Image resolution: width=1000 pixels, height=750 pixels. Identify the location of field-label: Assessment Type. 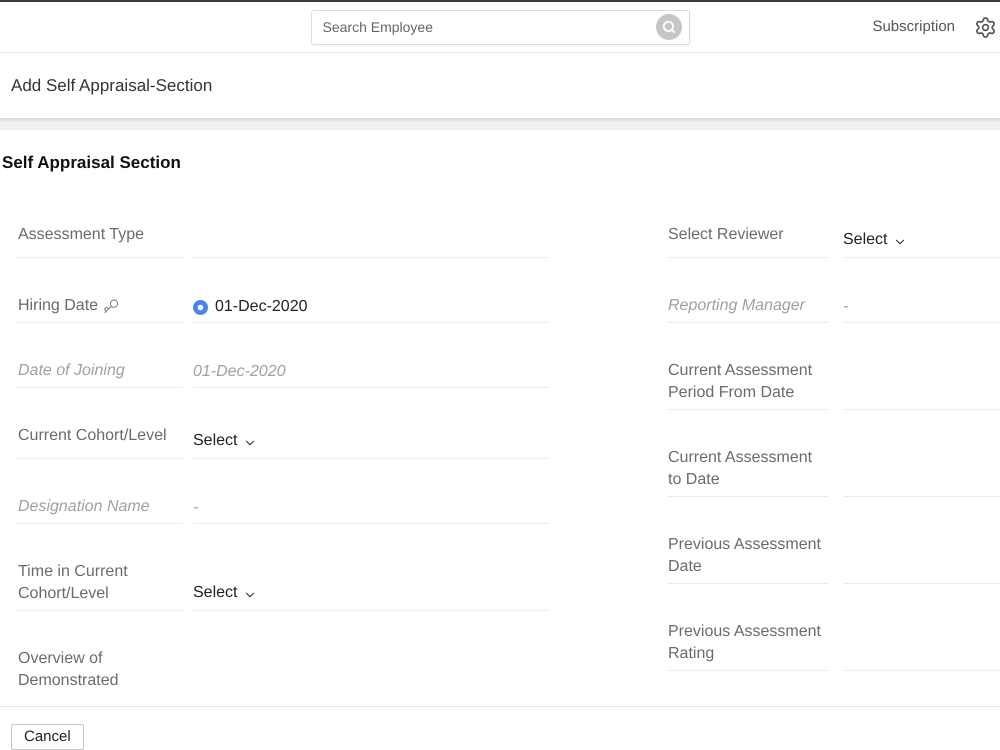
(81, 235).